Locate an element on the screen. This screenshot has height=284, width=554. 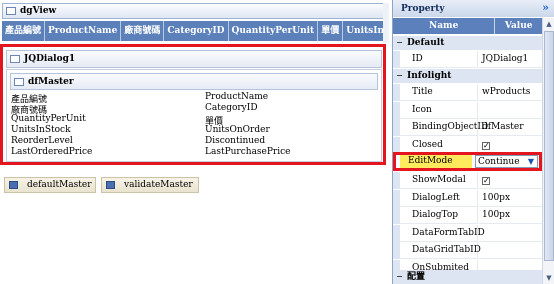
property-row-bindingobjectid: BindingObjectID dfMaster is located at coordinates (467, 127).